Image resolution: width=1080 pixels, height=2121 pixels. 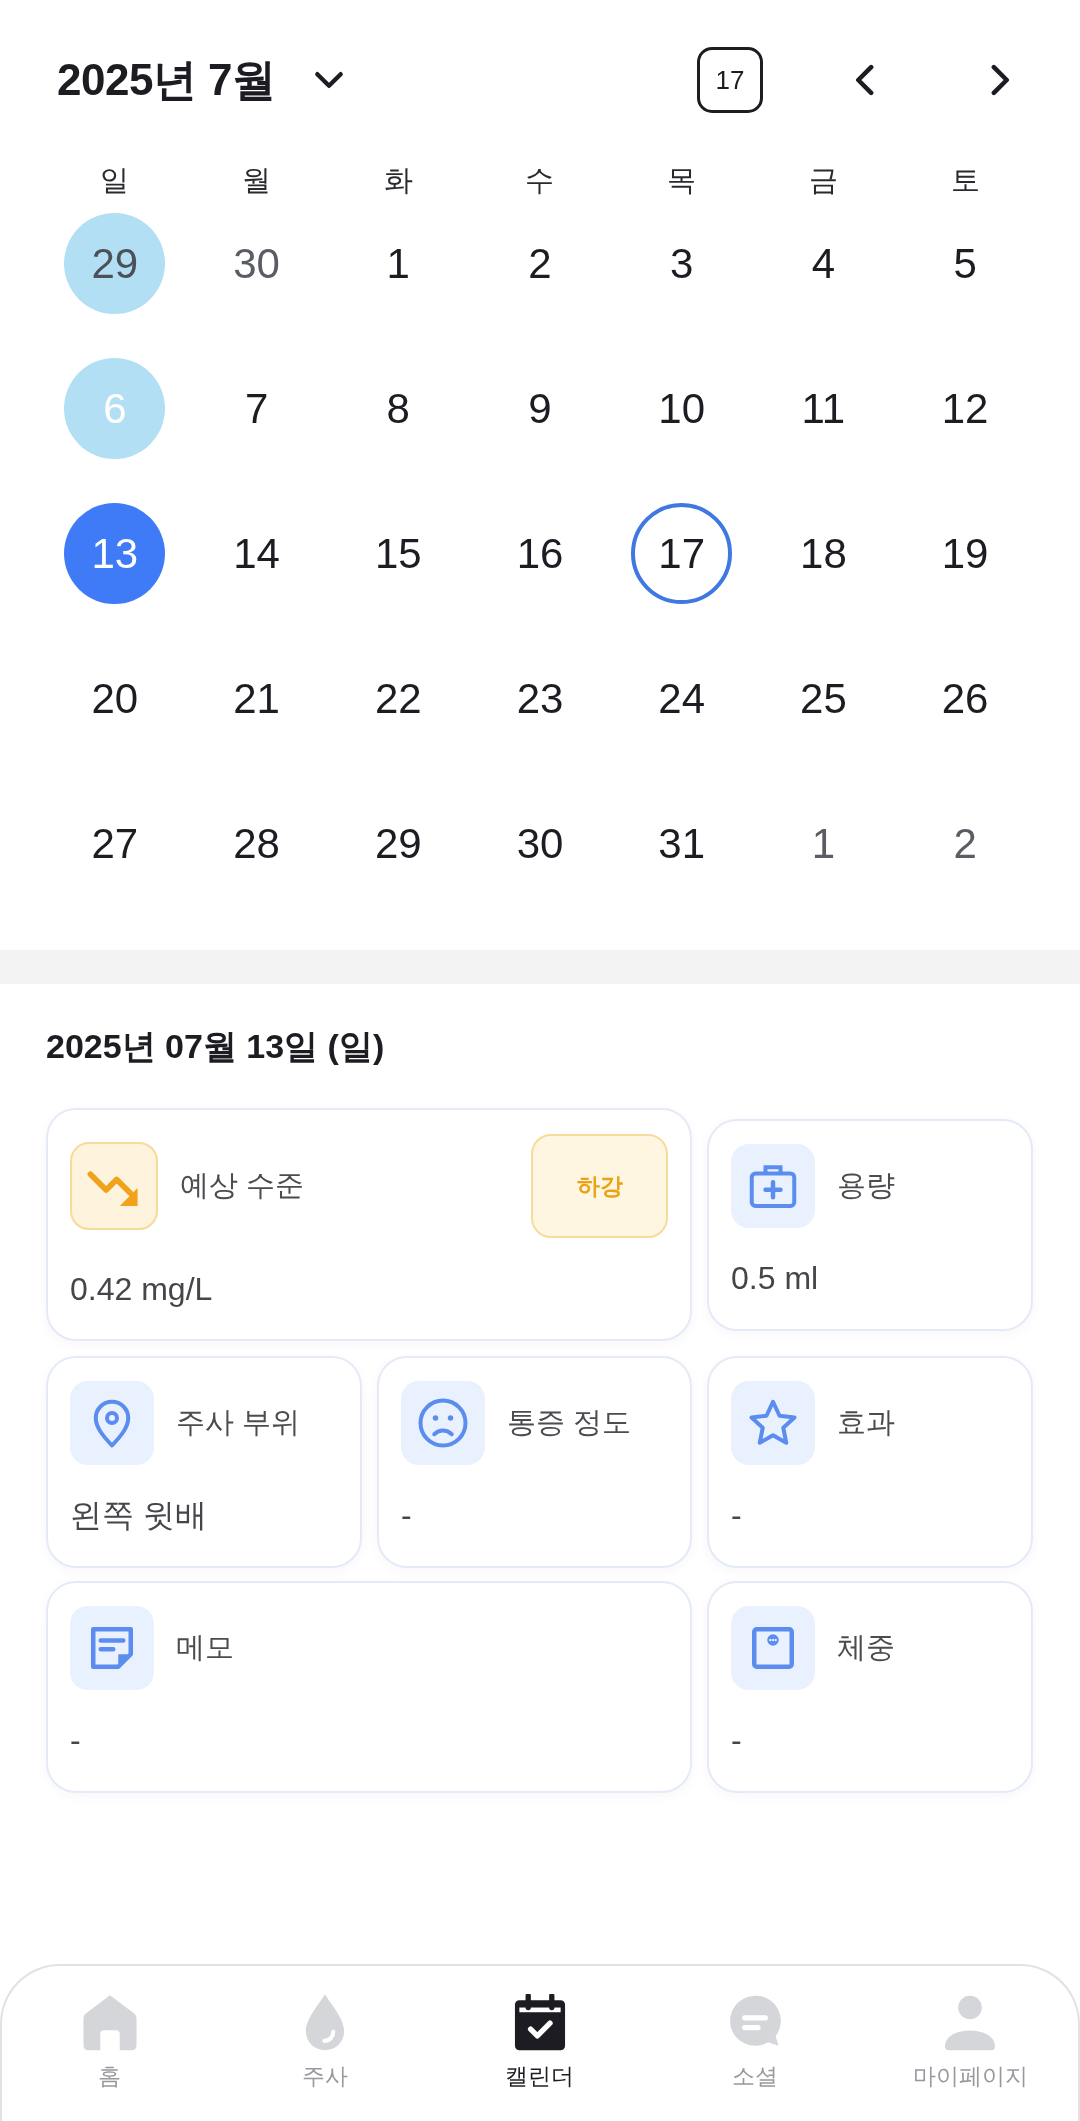 I want to click on card-label: 메모, so click(x=205, y=1647).